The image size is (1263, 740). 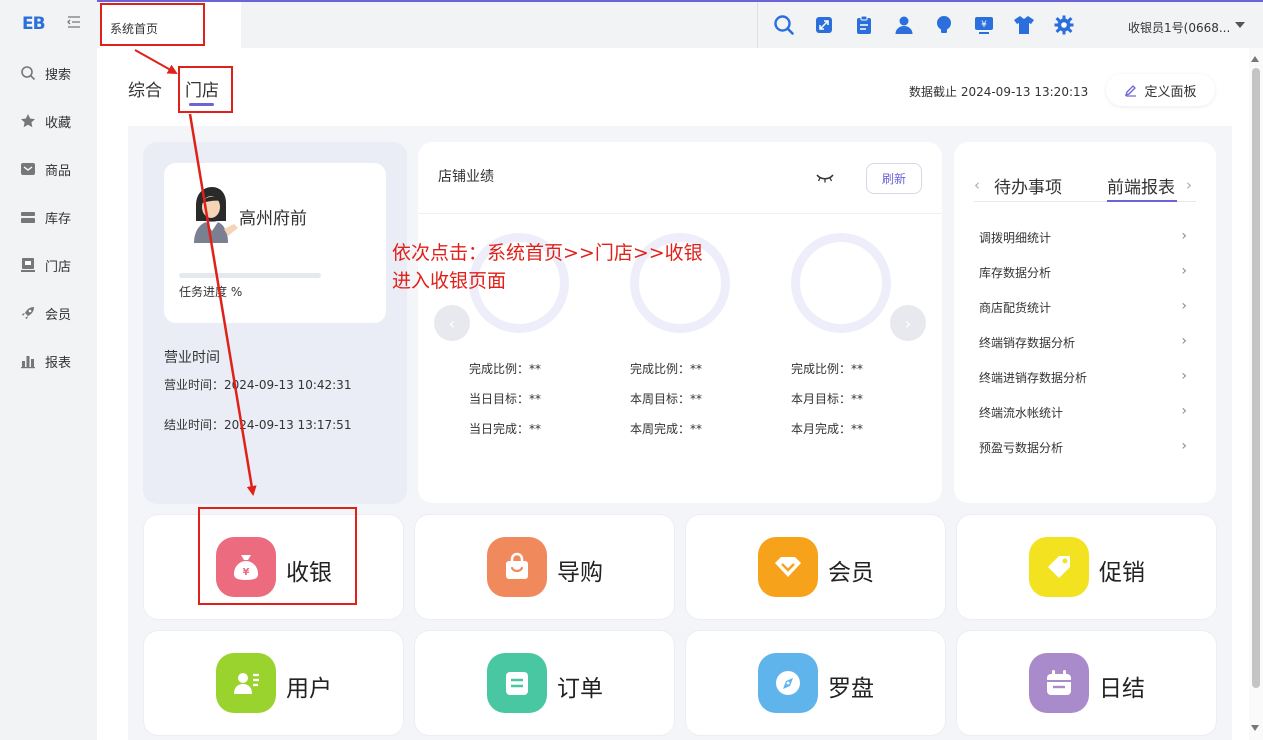 I want to click on task-progress-label: 任务进度 %, so click(x=211, y=292).